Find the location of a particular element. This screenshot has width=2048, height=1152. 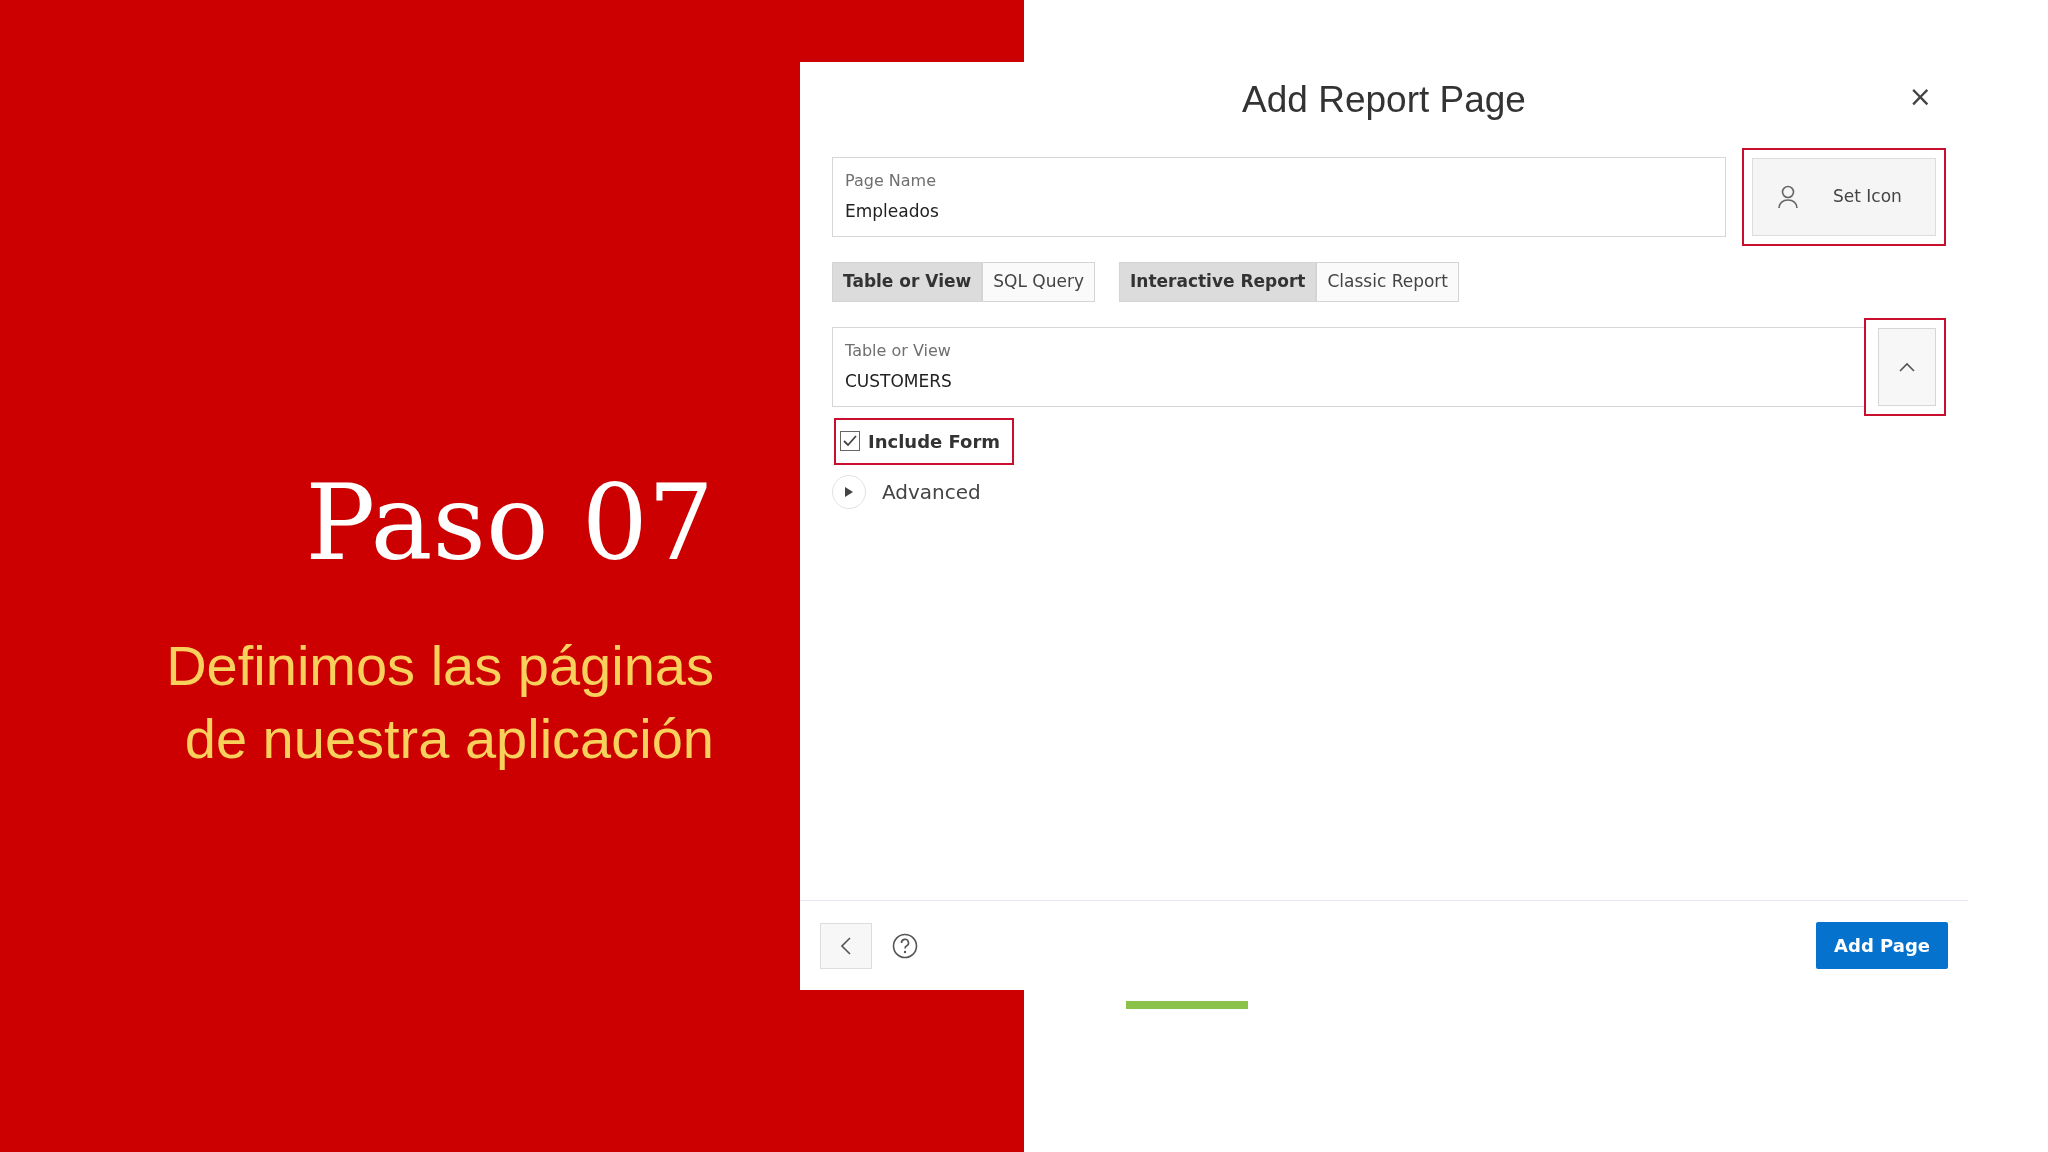

toggle-option: SQL Query is located at coordinates (1038, 282).